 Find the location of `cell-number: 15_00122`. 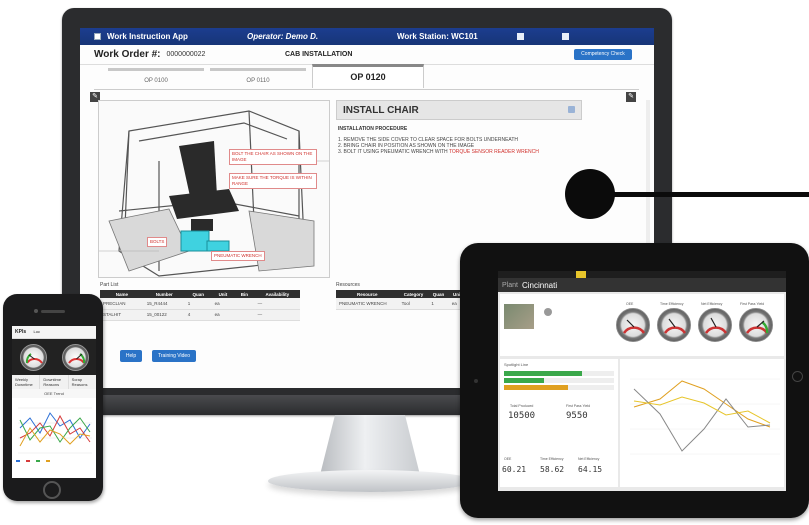

cell-number: 15_00122 is located at coordinates (164, 315).